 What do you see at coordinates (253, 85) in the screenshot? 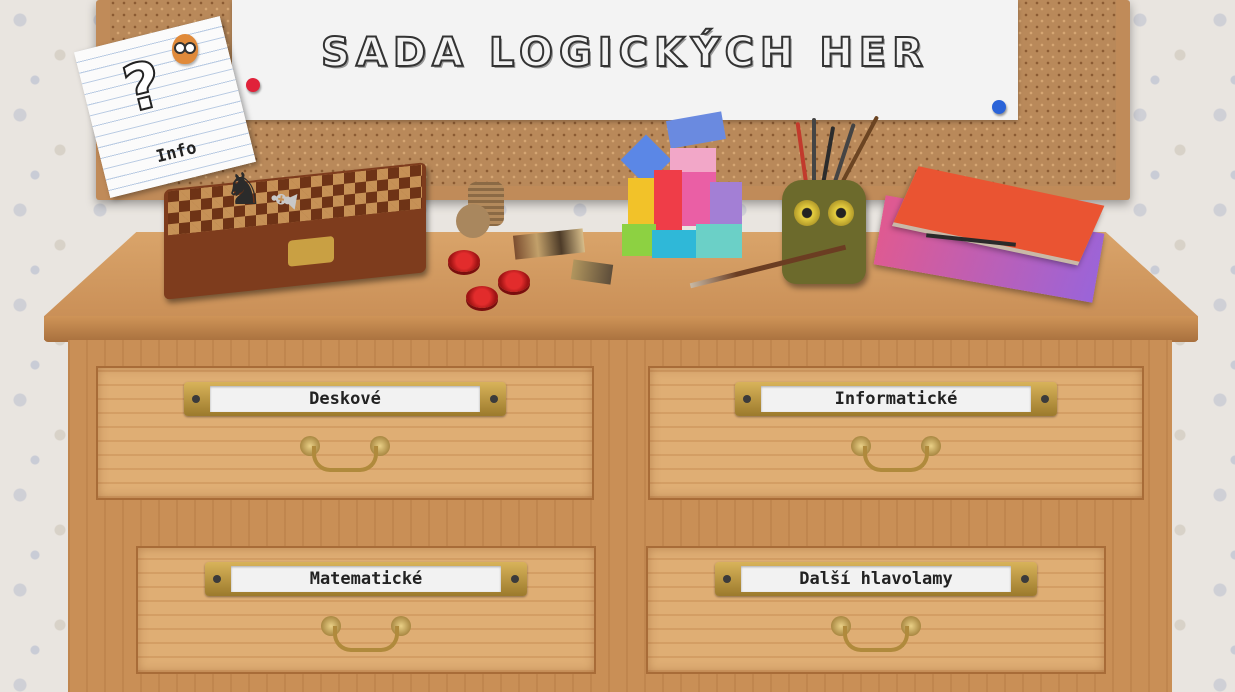
I see `red-pushpin-icon` at bounding box center [253, 85].